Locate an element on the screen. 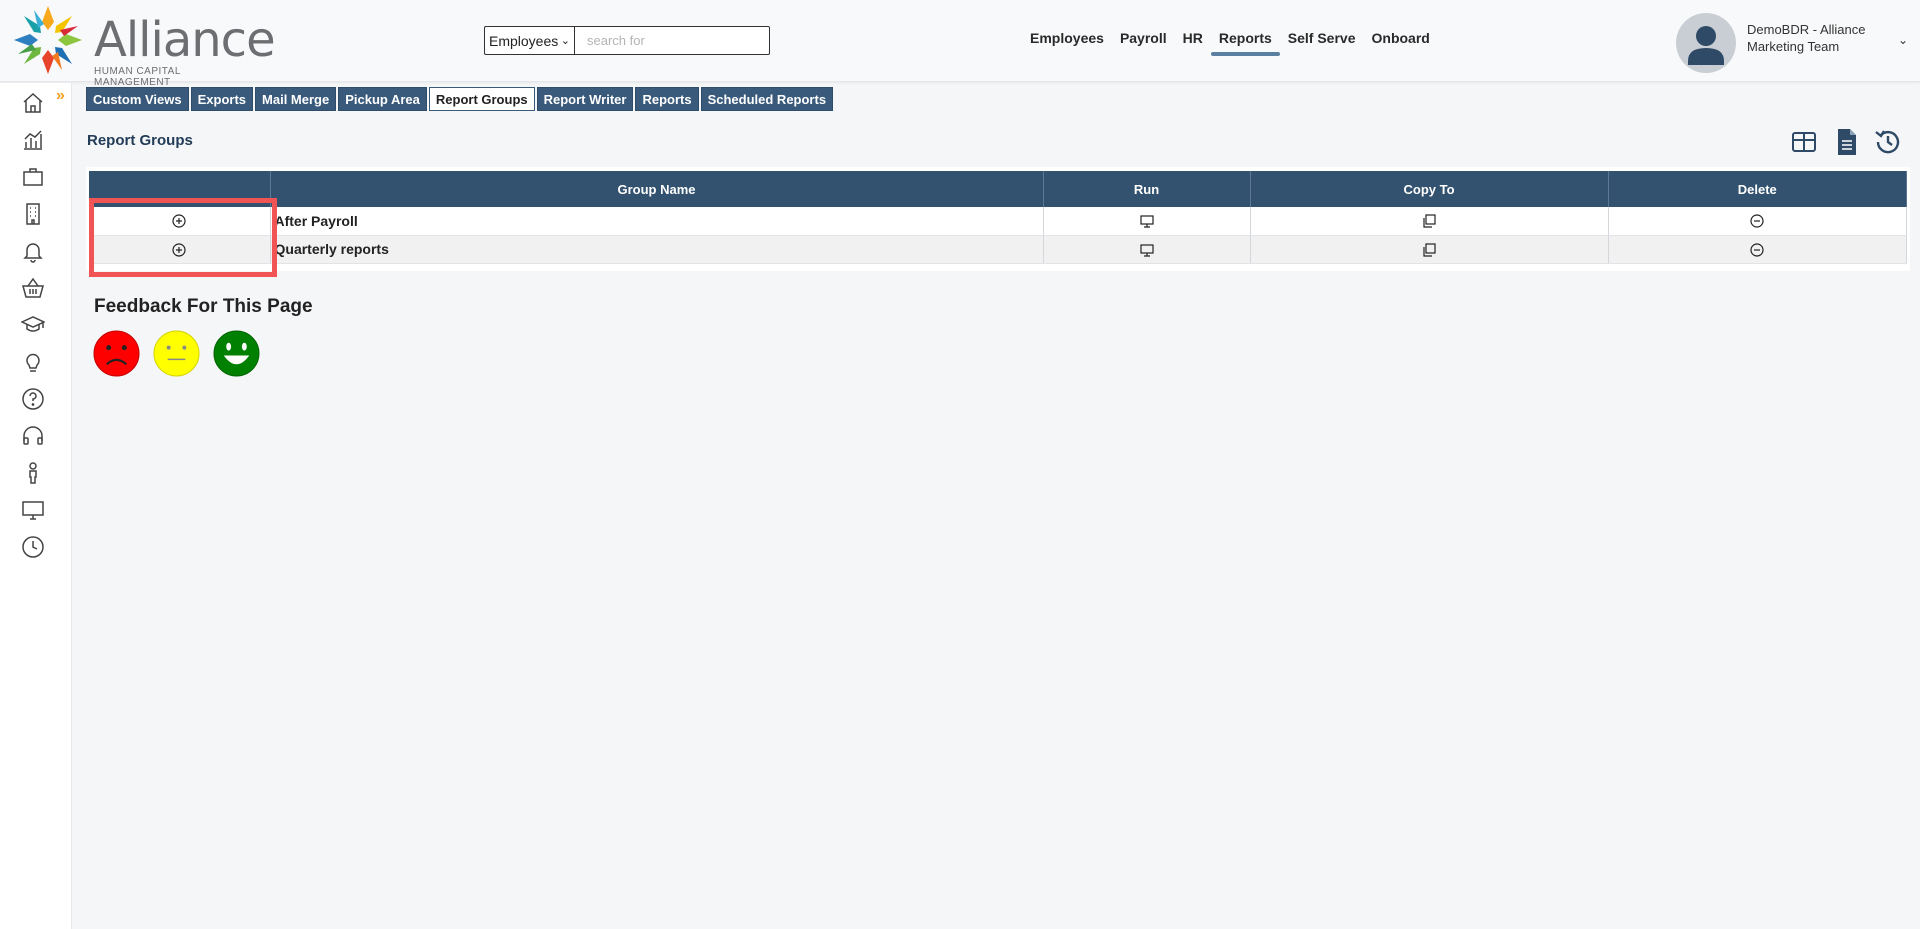  user-avatar-icon is located at coordinates (1706, 45).